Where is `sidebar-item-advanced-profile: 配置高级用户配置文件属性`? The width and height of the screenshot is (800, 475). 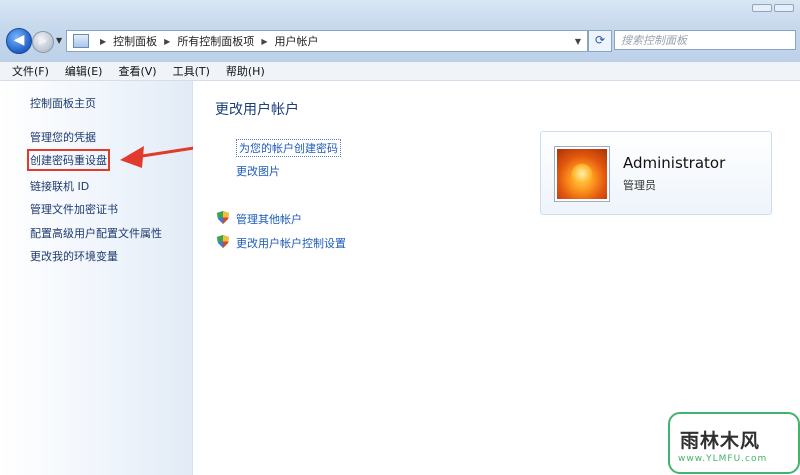 sidebar-item-advanced-profile: 配置高级用户配置文件属性 is located at coordinates (96, 233).